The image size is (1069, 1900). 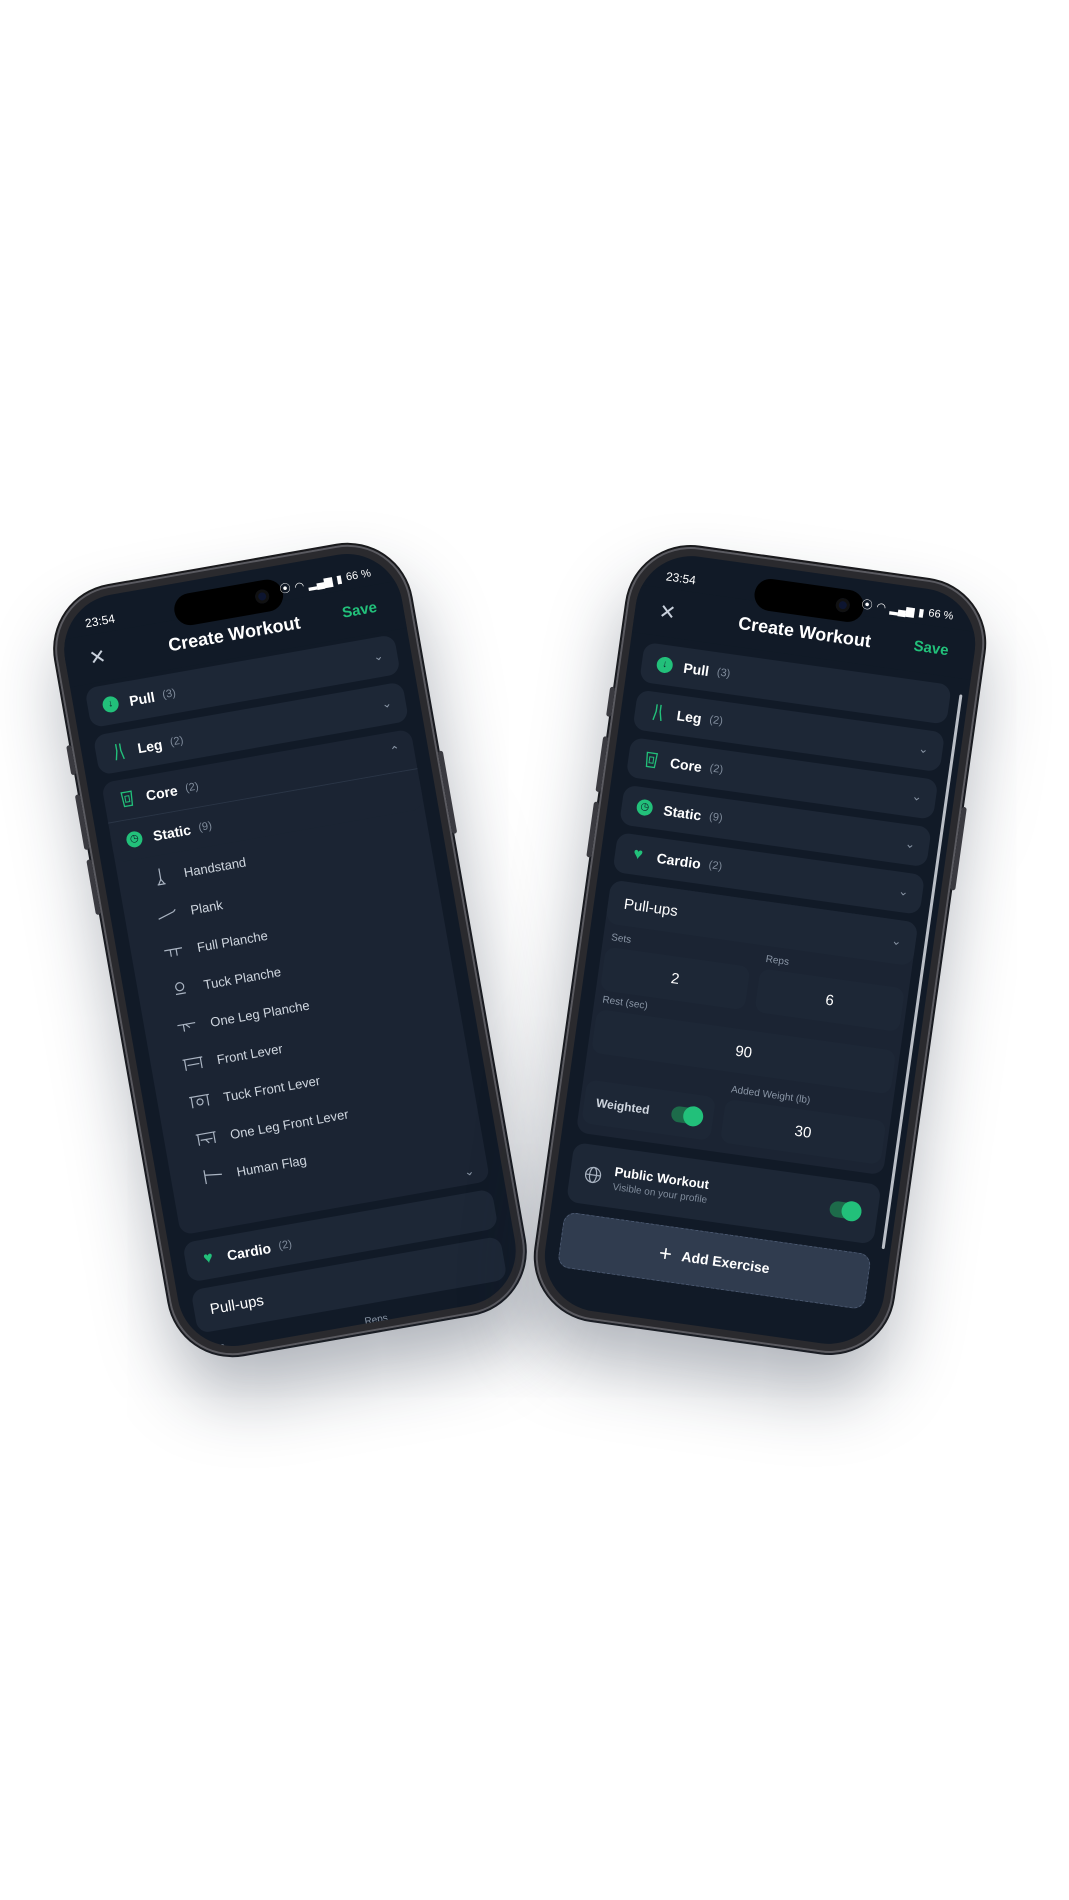 I want to click on weighted-label: Weighted, so click(x=623, y=1106).